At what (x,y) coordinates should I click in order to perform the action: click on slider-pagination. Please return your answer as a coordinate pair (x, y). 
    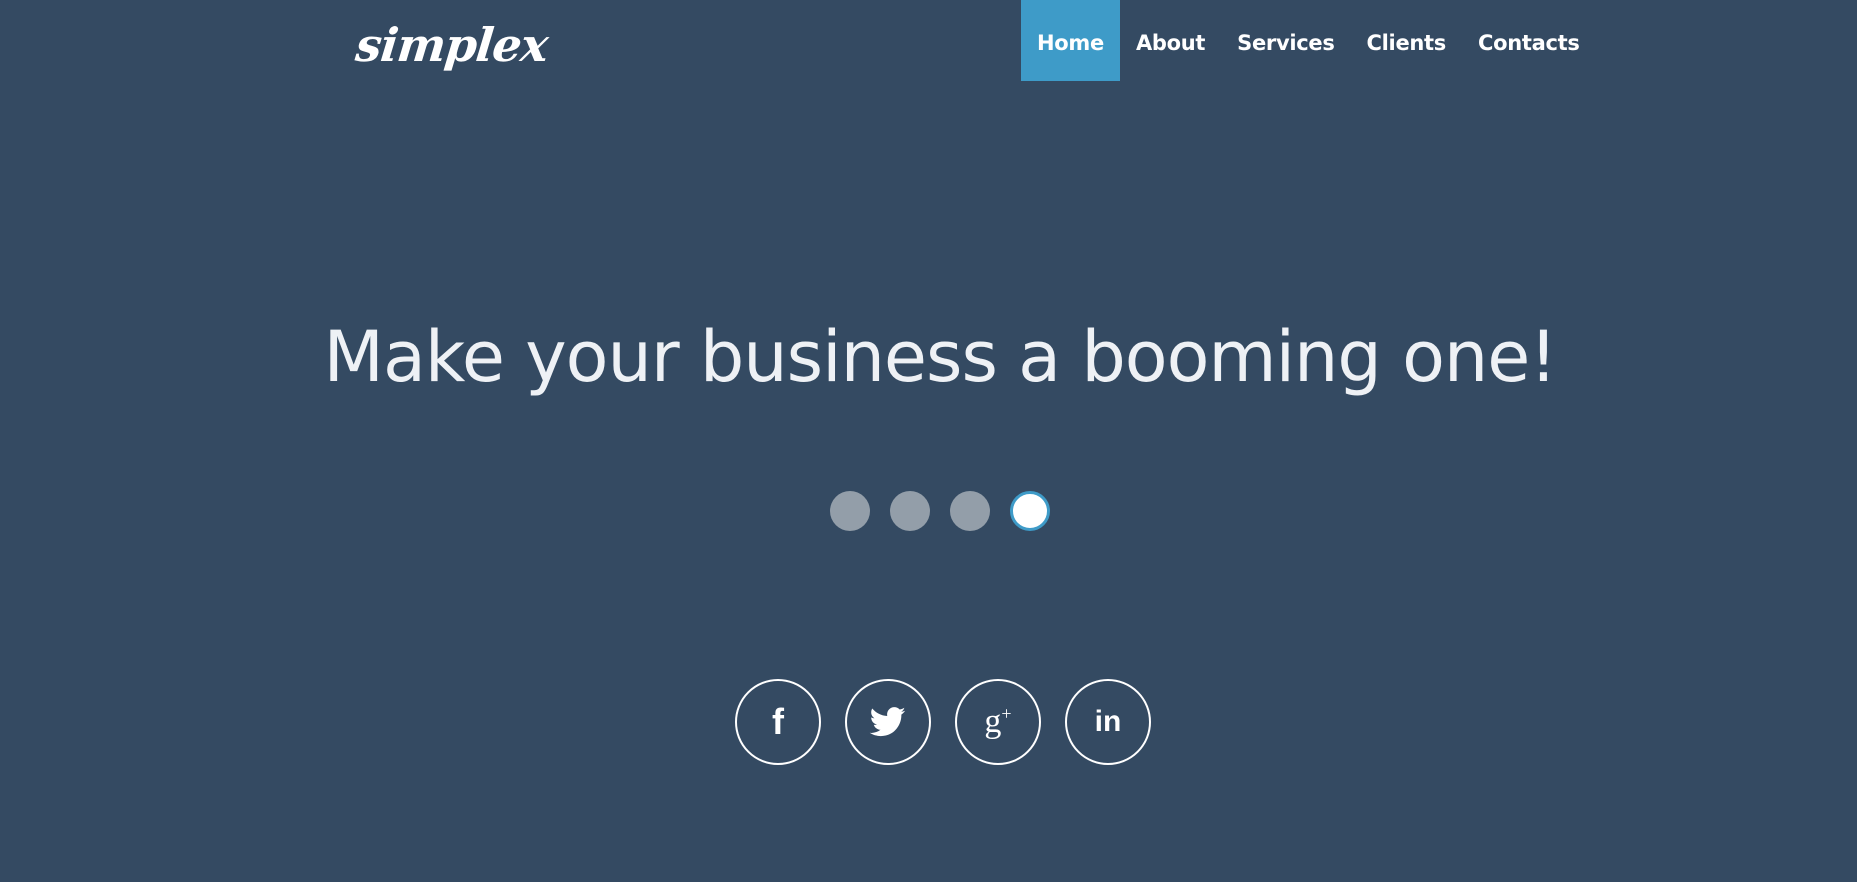
    Looking at the image, I should click on (940, 511).